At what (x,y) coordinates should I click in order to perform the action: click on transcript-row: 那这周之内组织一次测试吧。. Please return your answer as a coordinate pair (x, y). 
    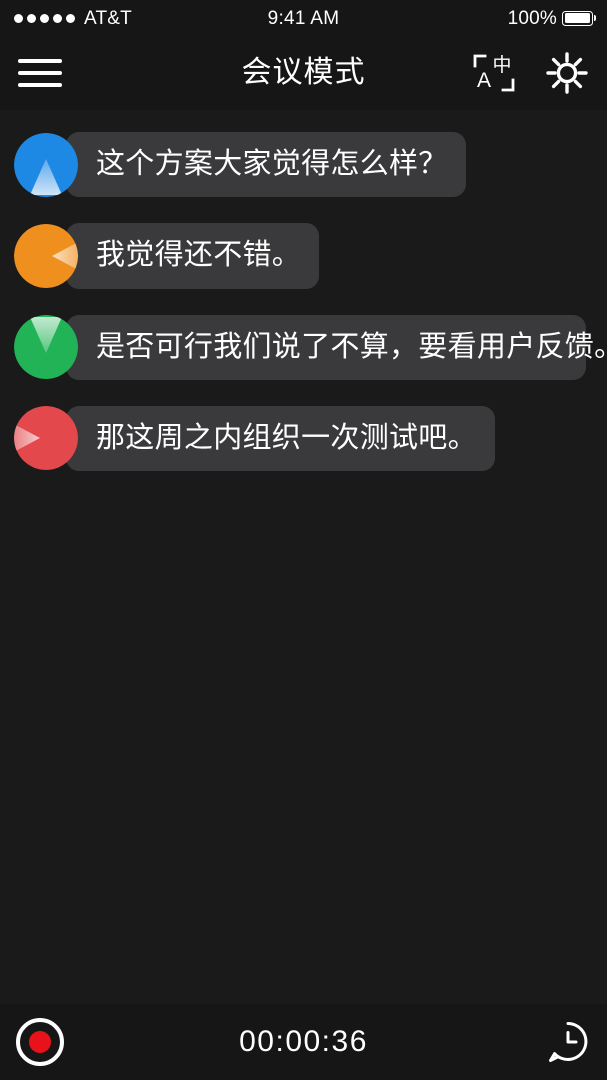
    Looking at the image, I should click on (303, 438).